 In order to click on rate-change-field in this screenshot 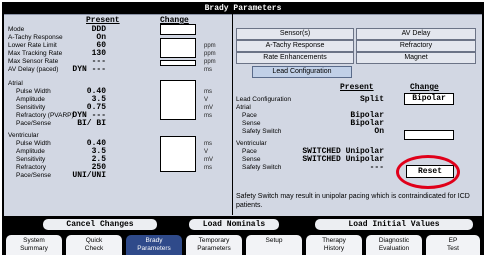, I will do `click(178, 48)`.